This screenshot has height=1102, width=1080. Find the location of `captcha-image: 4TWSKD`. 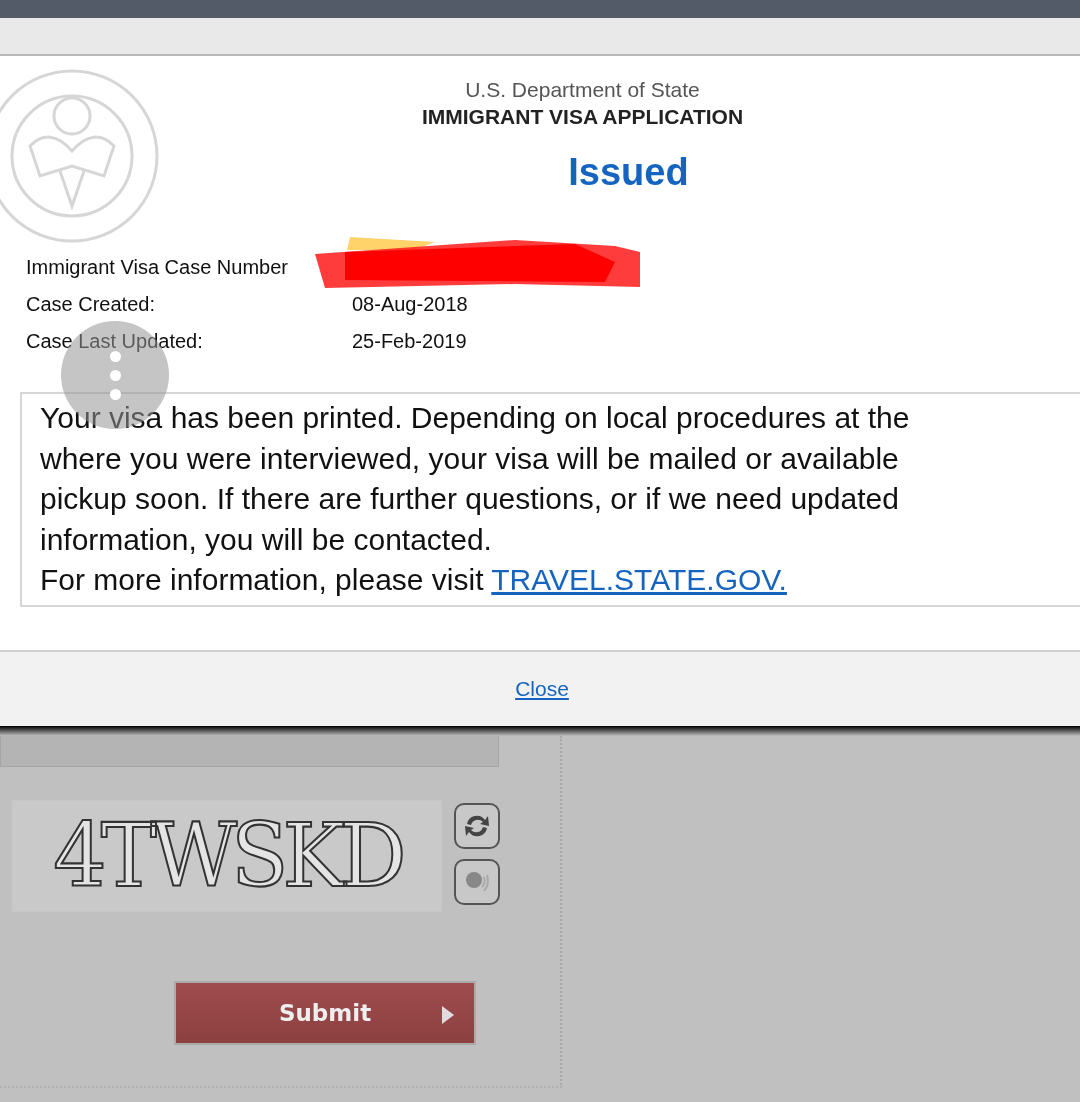

captcha-image: 4TWSKD is located at coordinates (227, 856).